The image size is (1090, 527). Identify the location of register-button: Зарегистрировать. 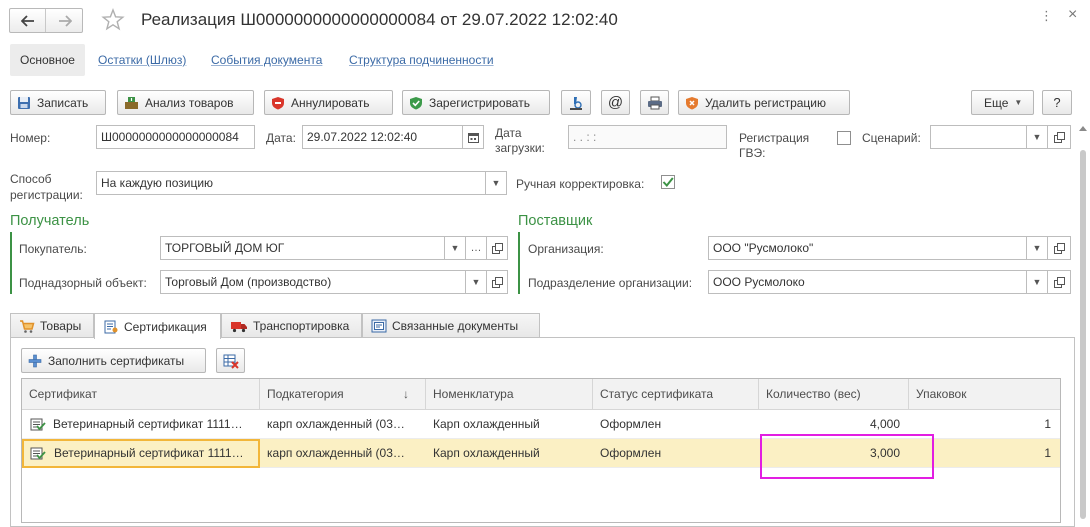
(476, 102).